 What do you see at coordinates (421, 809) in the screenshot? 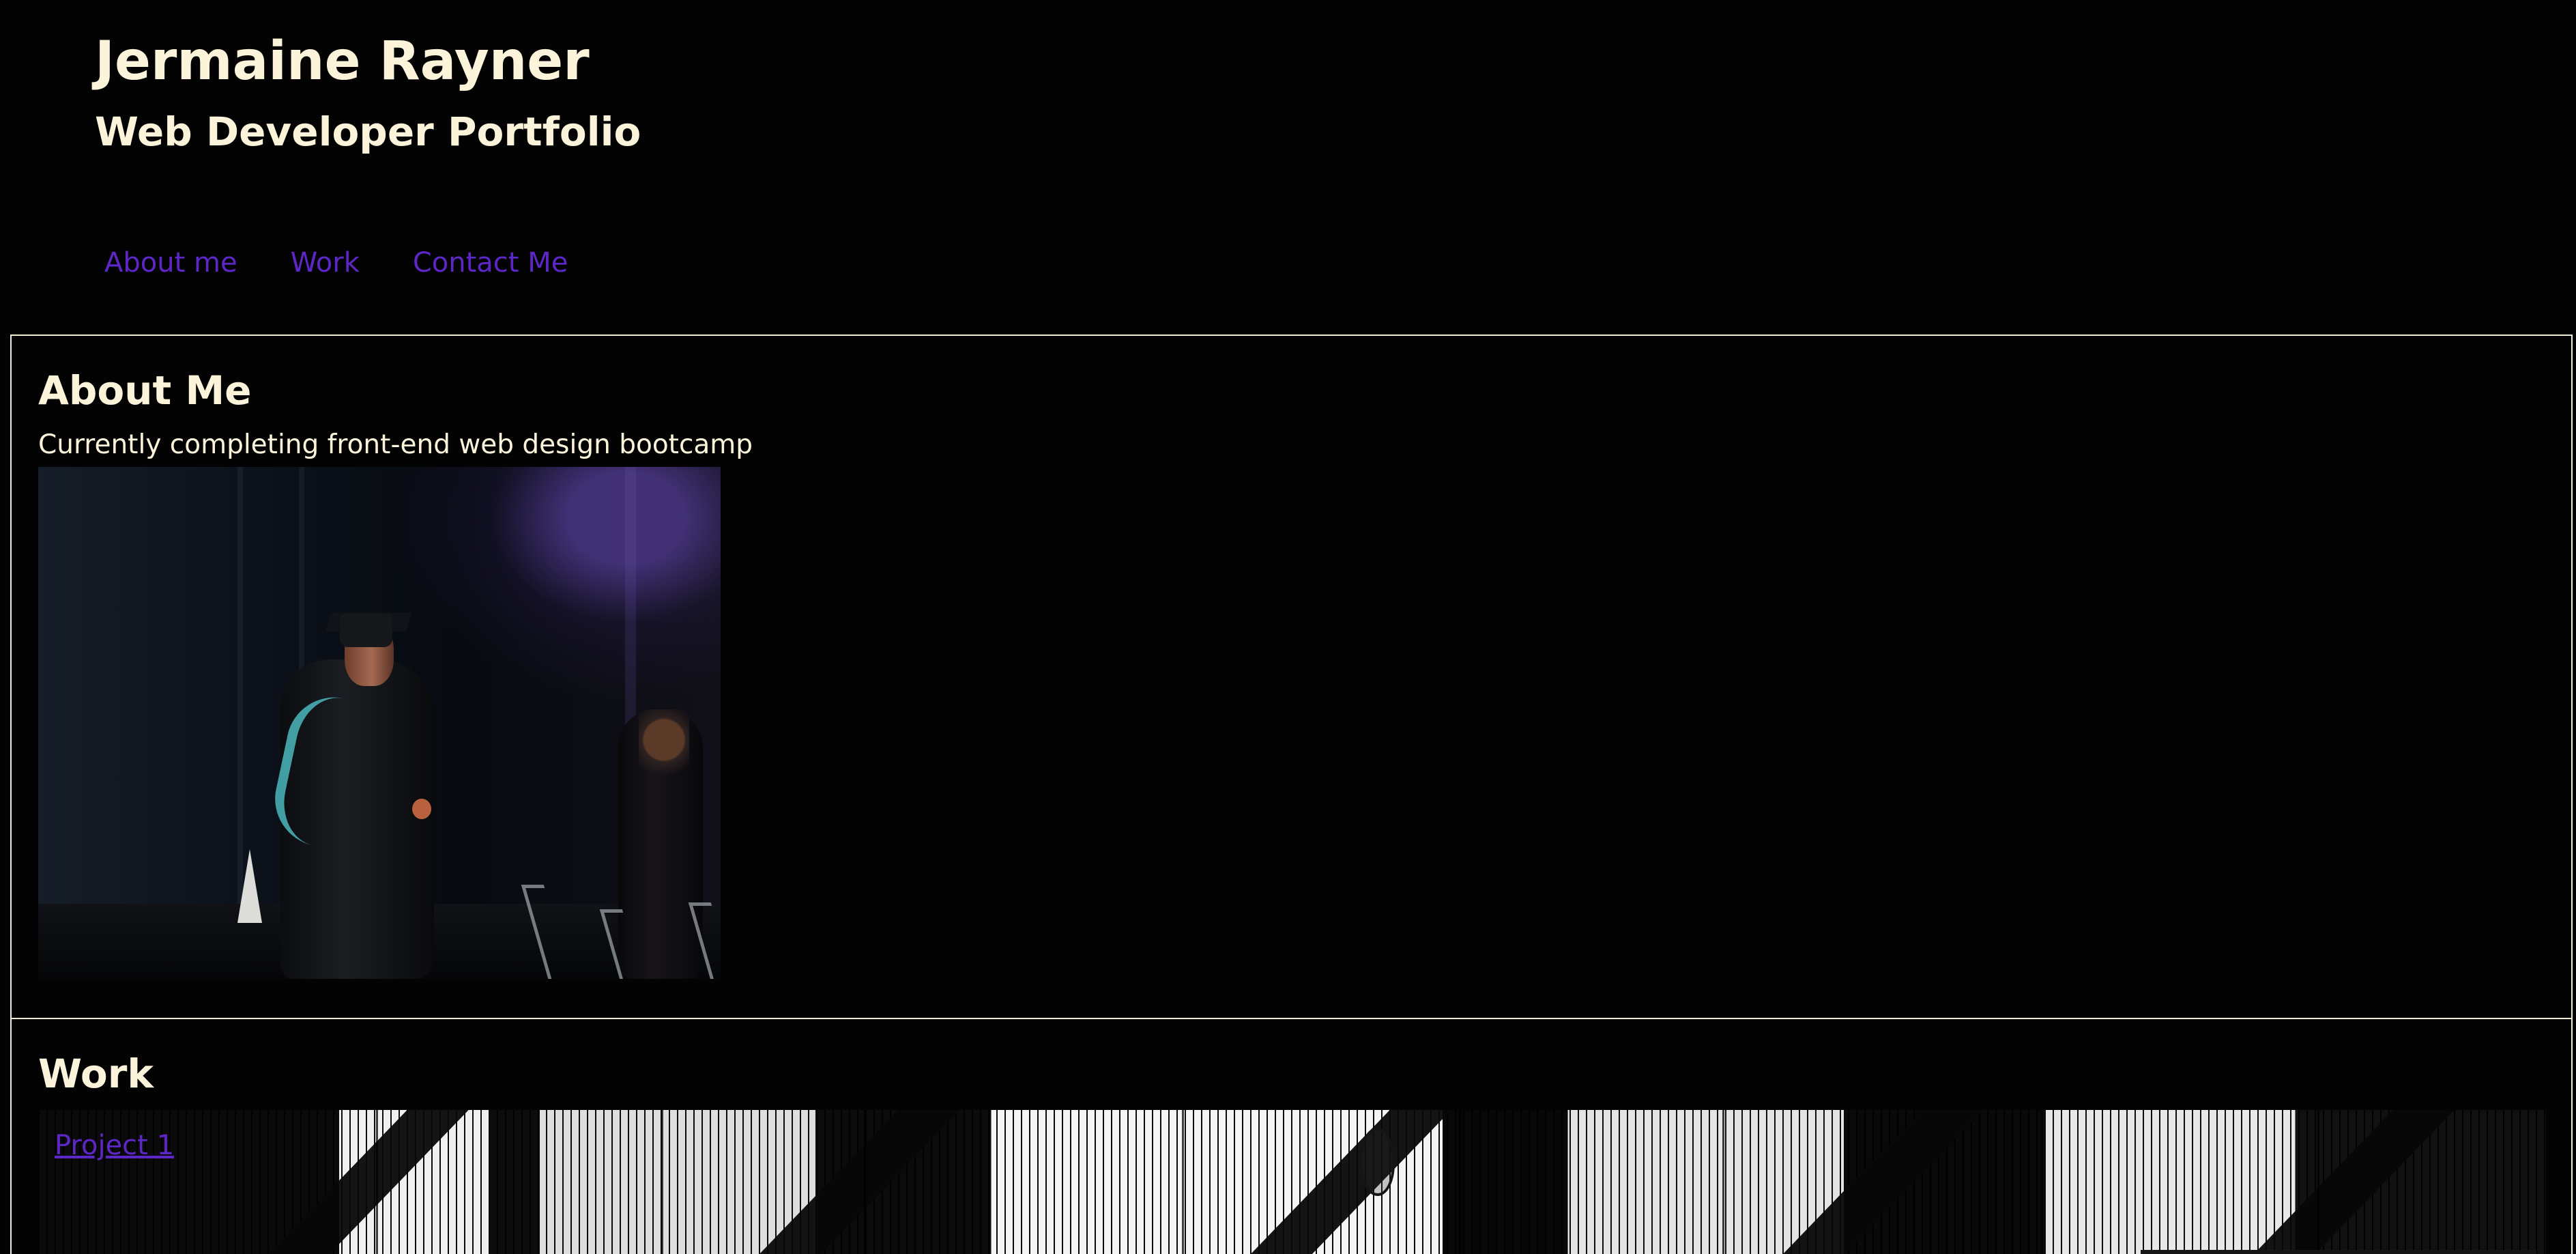
I see `photo-graduate-hand` at bounding box center [421, 809].